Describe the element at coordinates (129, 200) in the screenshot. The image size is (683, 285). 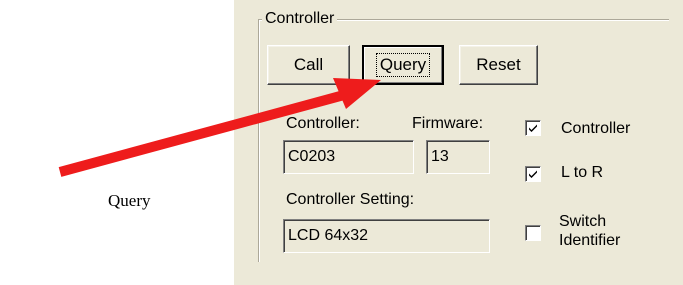
I see `annotation-label: Query` at that location.